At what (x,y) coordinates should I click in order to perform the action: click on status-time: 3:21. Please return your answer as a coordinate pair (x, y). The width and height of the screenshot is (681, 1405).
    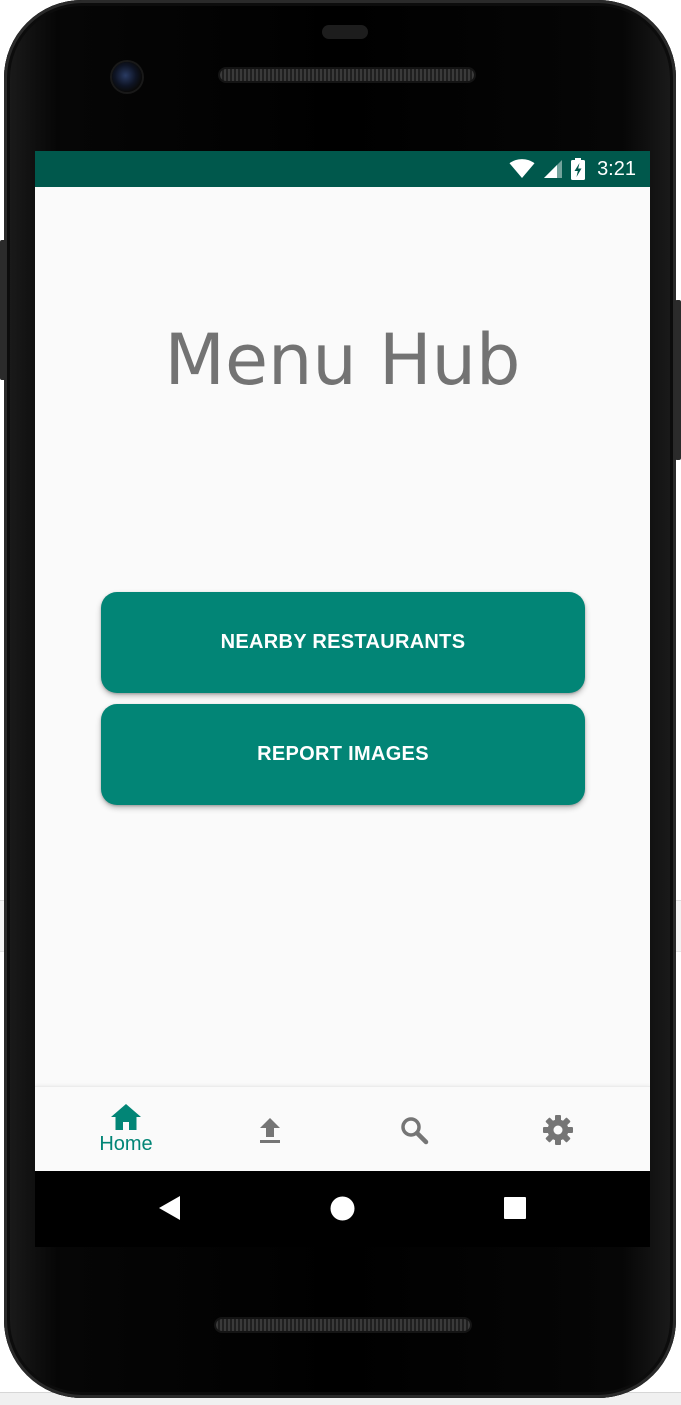
    Looking at the image, I should click on (616, 168).